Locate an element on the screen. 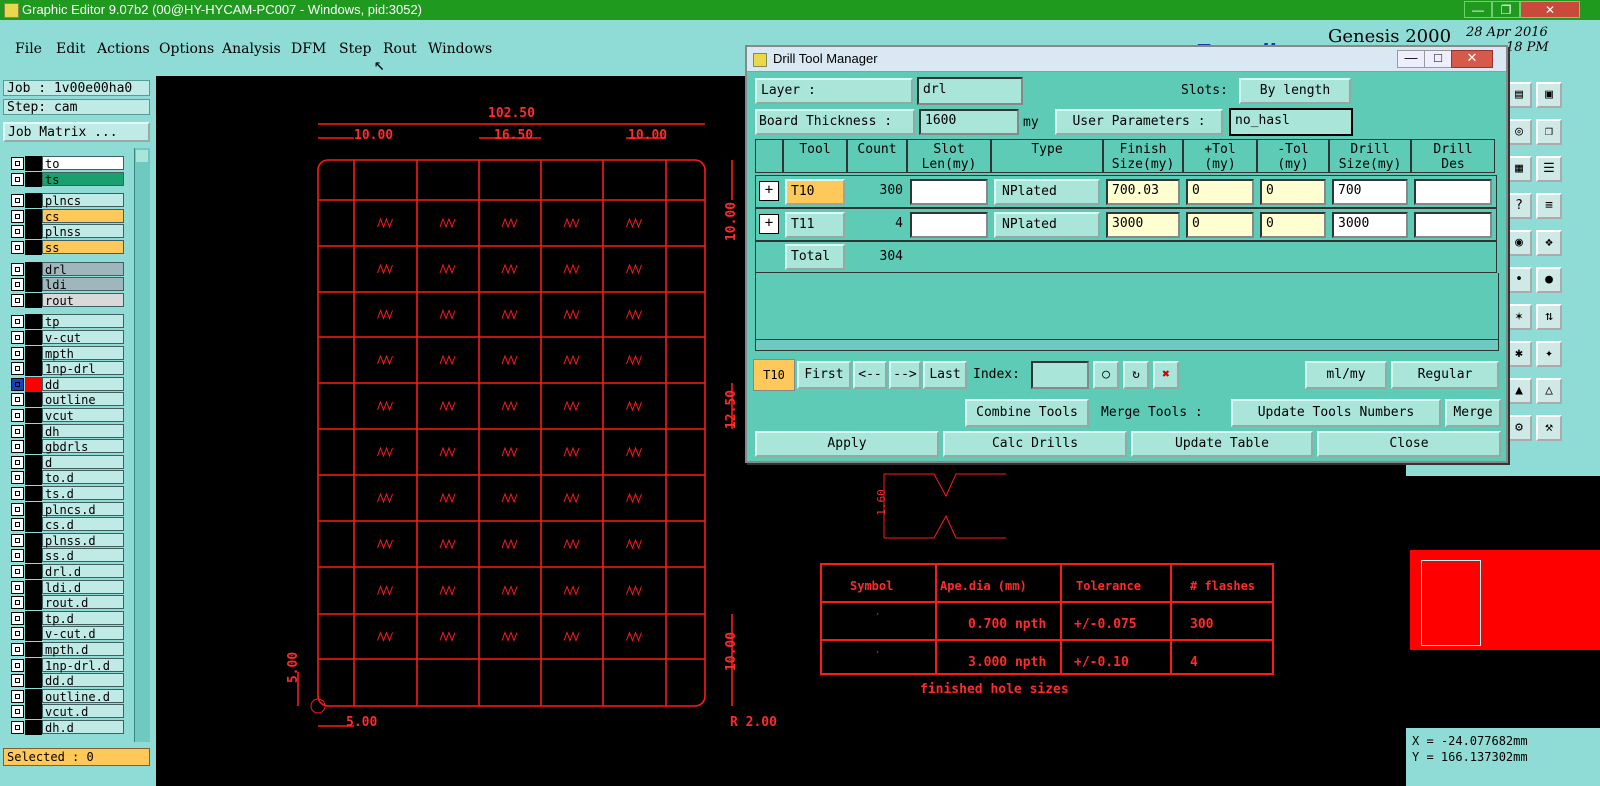 The height and width of the screenshot is (786, 1600). restore-button: ❐ is located at coordinates (1506, 9).